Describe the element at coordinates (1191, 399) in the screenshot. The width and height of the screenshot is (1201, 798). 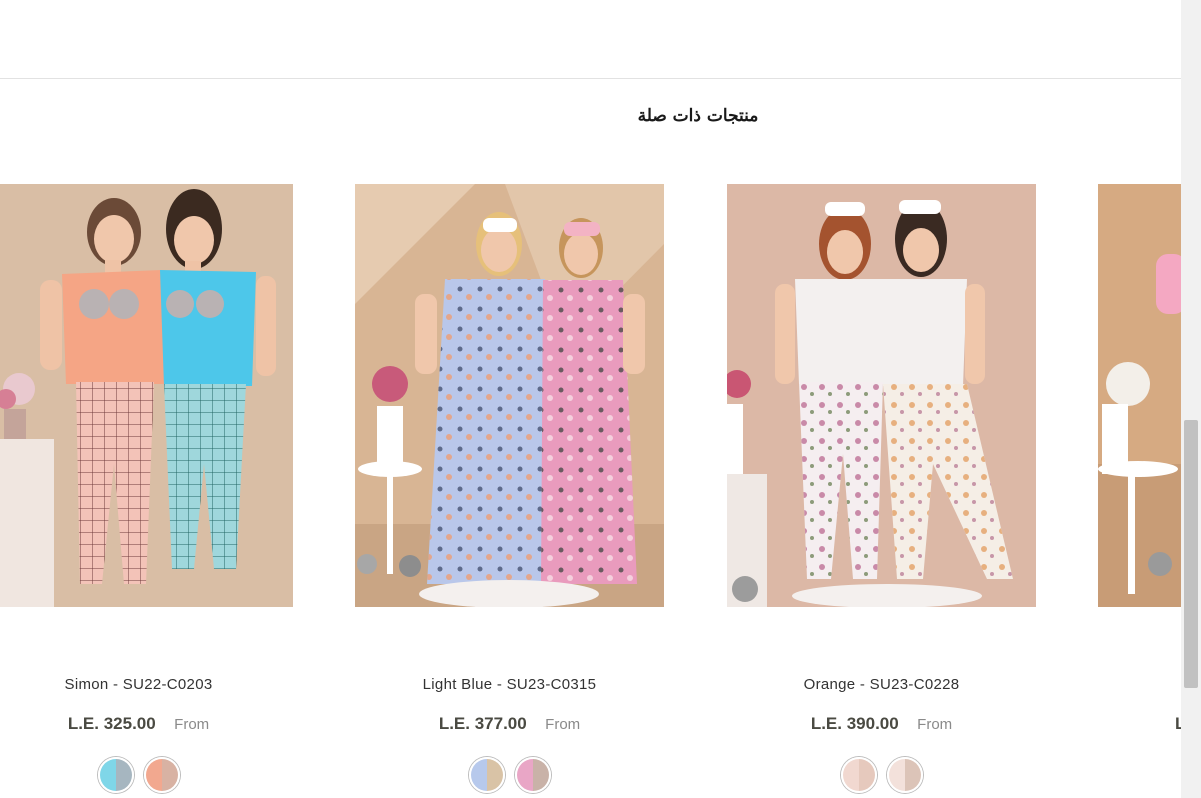
I see `page-scrollbar` at that location.